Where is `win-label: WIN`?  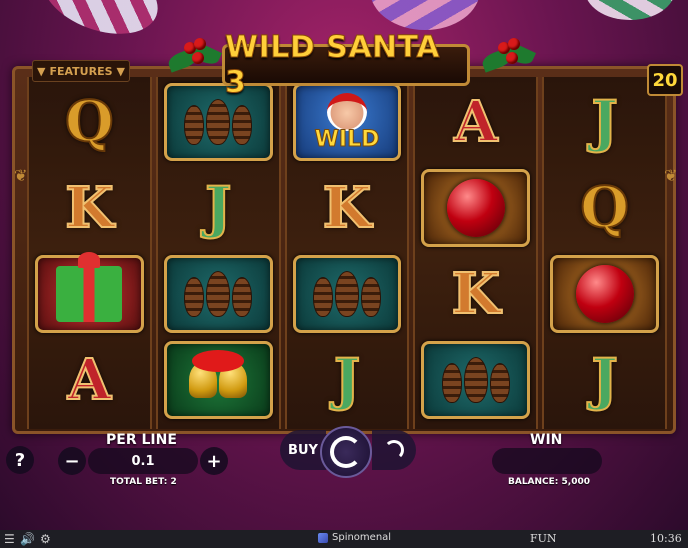
win-label: WIN is located at coordinates (546, 440).